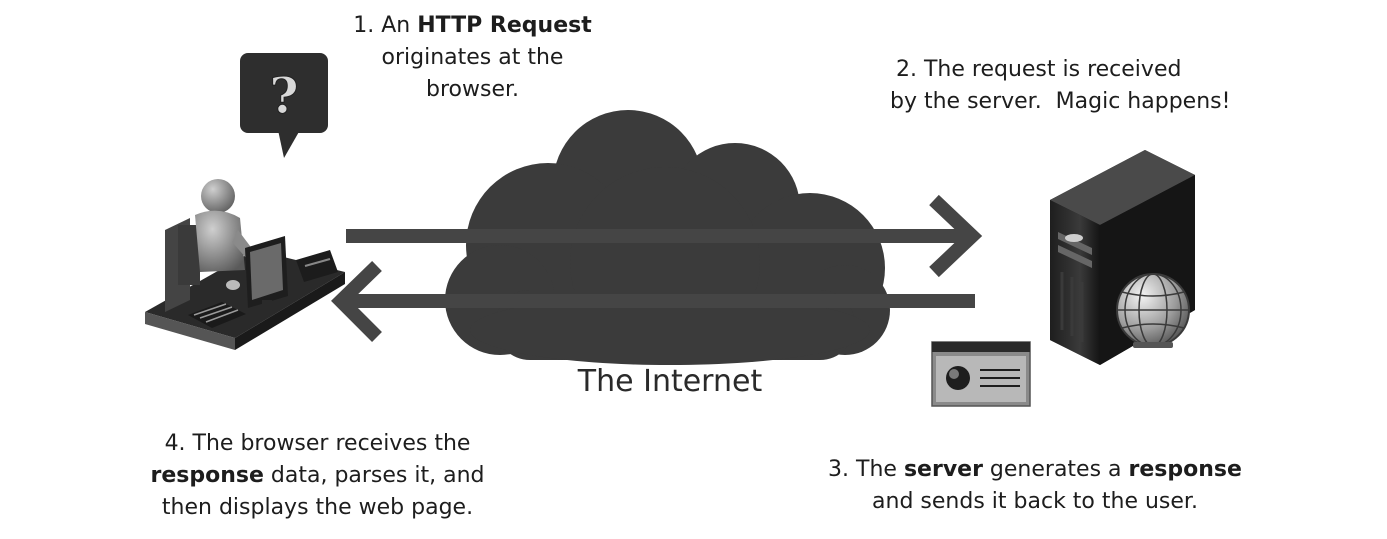 The width and height of the screenshot is (1387, 539). I want to click on step4-line2-rest: data, parses it, and, so click(374, 475).